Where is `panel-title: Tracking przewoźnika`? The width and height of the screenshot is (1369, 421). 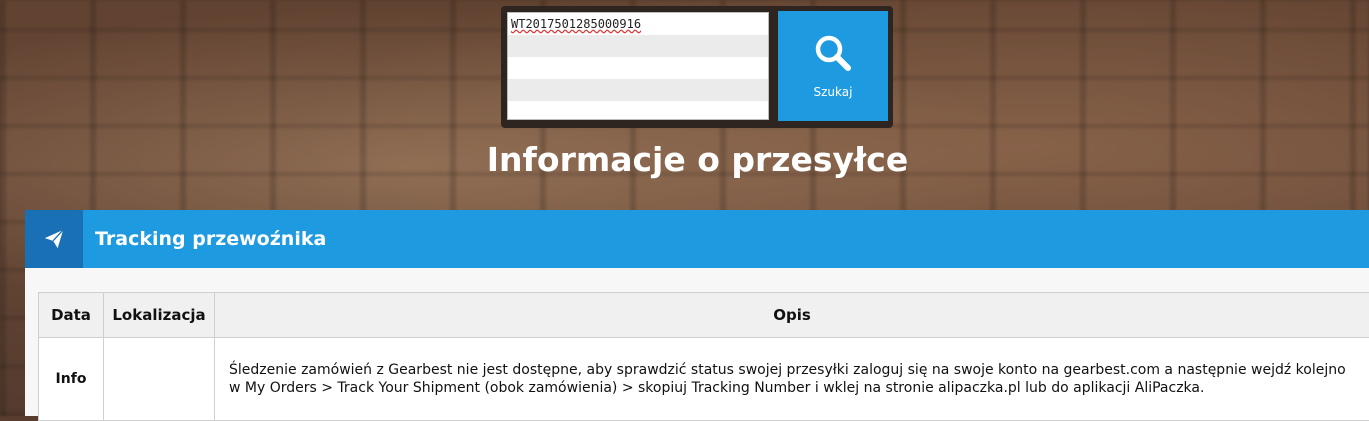
panel-title: Tracking przewoźnika is located at coordinates (210, 239).